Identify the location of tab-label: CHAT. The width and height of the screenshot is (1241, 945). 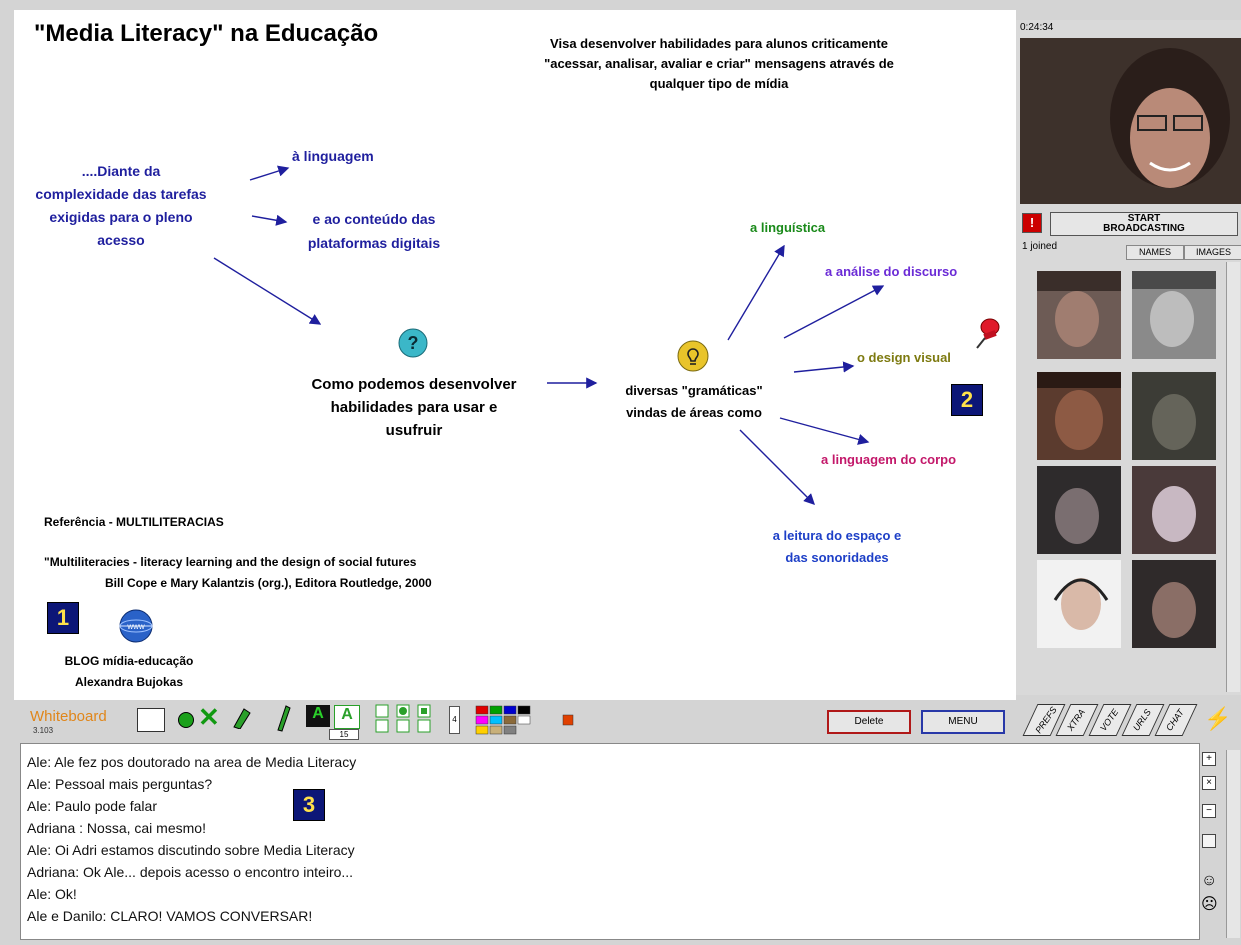
(1174, 720).